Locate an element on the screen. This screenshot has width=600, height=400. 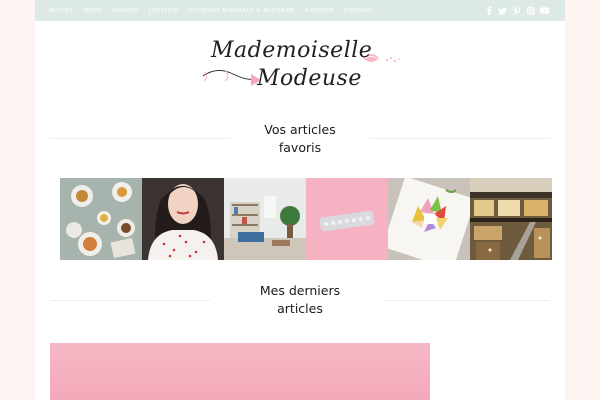
pinterest-icon is located at coordinates (516, 10).